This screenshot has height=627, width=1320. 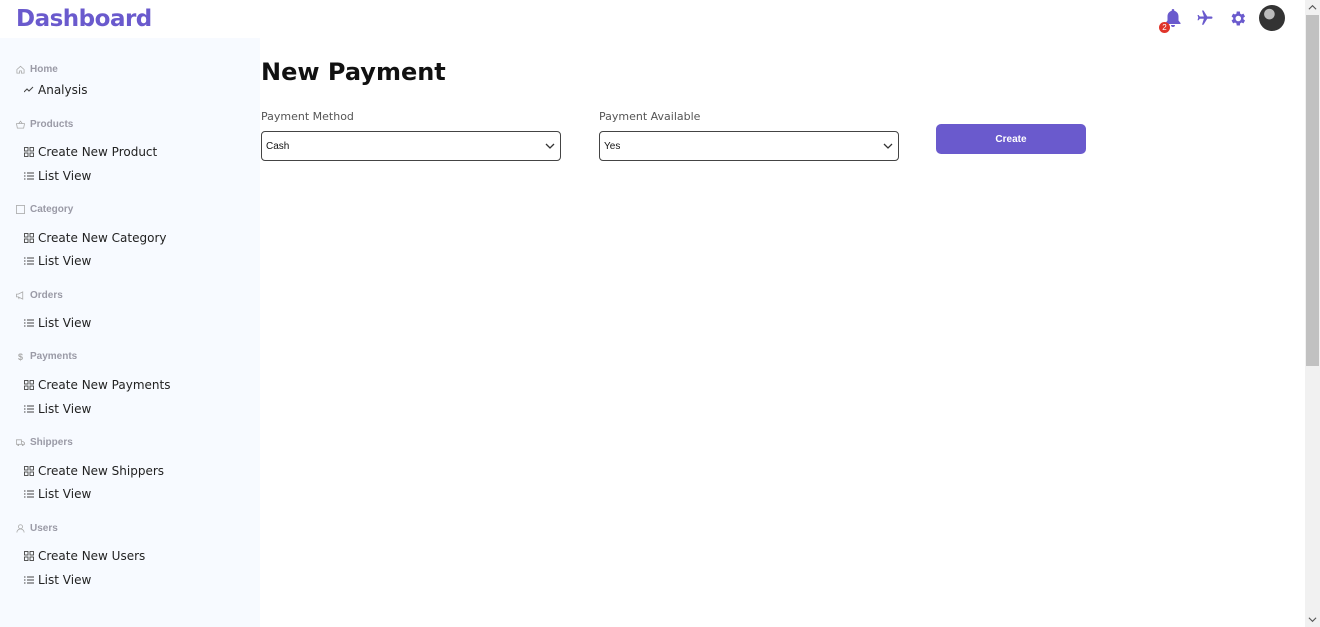 I want to click on sidebar-section-payments: $ Payments, so click(x=46, y=356).